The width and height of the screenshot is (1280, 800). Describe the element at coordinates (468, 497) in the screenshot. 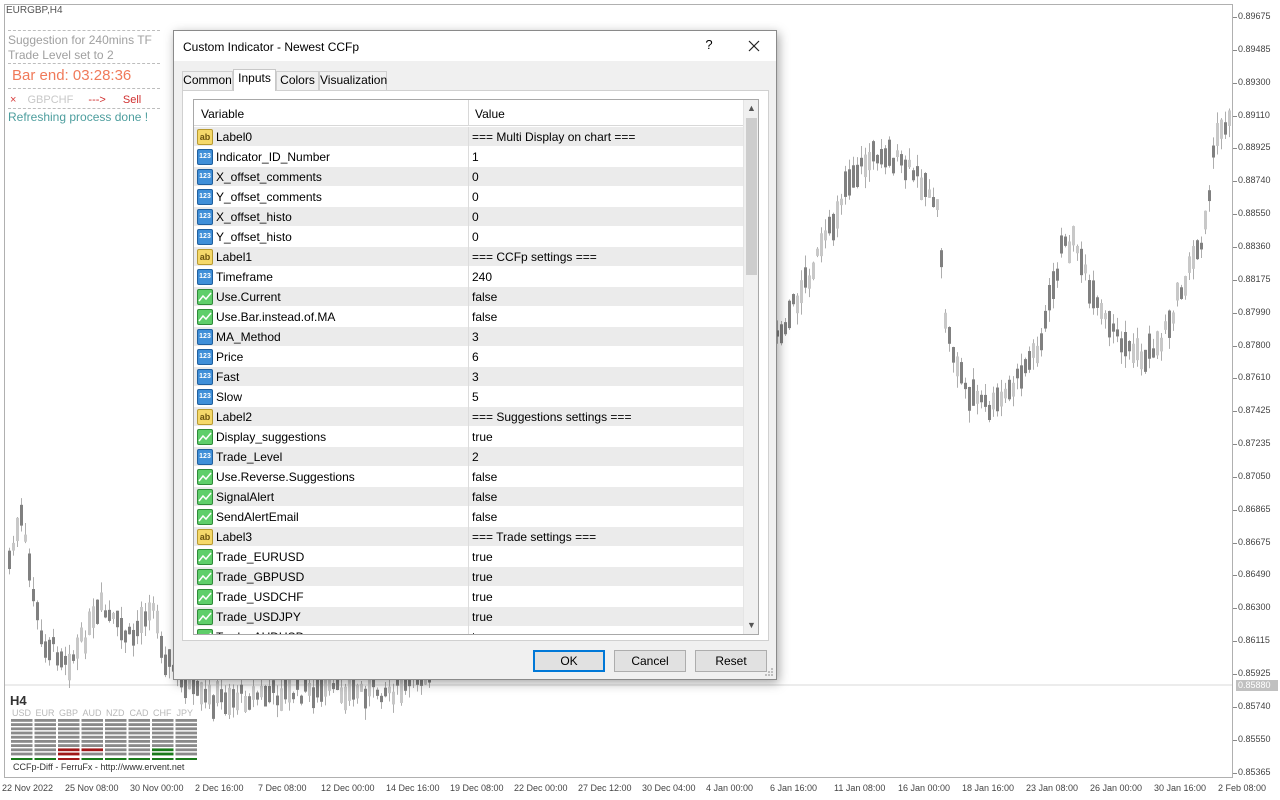

I see `input-row: SignalAlert false` at that location.